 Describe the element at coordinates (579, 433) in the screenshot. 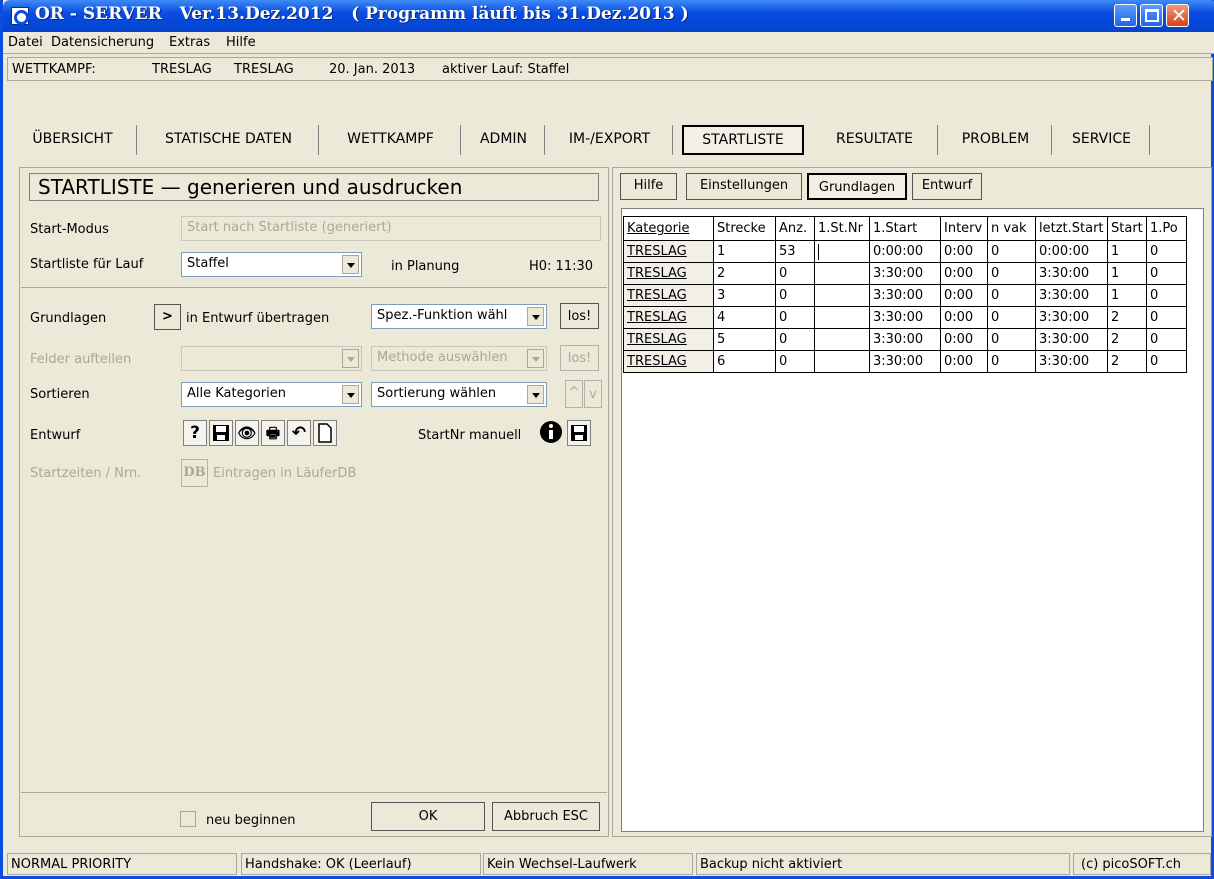

I see `save-startnr-icon` at that location.